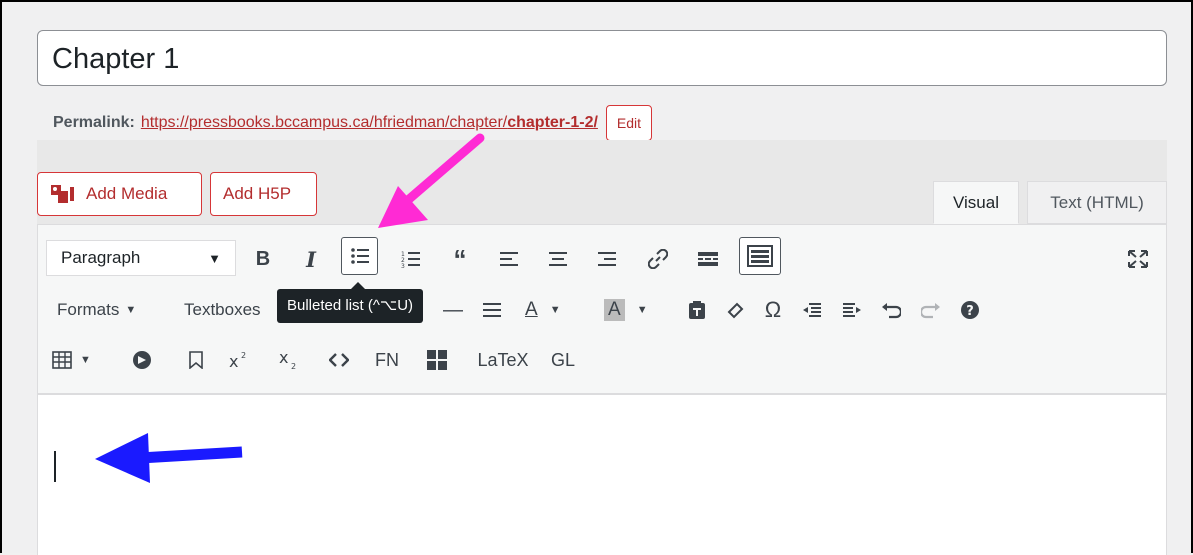 This screenshot has height=555, width=1193. I want to click on align-justify-icon, so click(492, 310).